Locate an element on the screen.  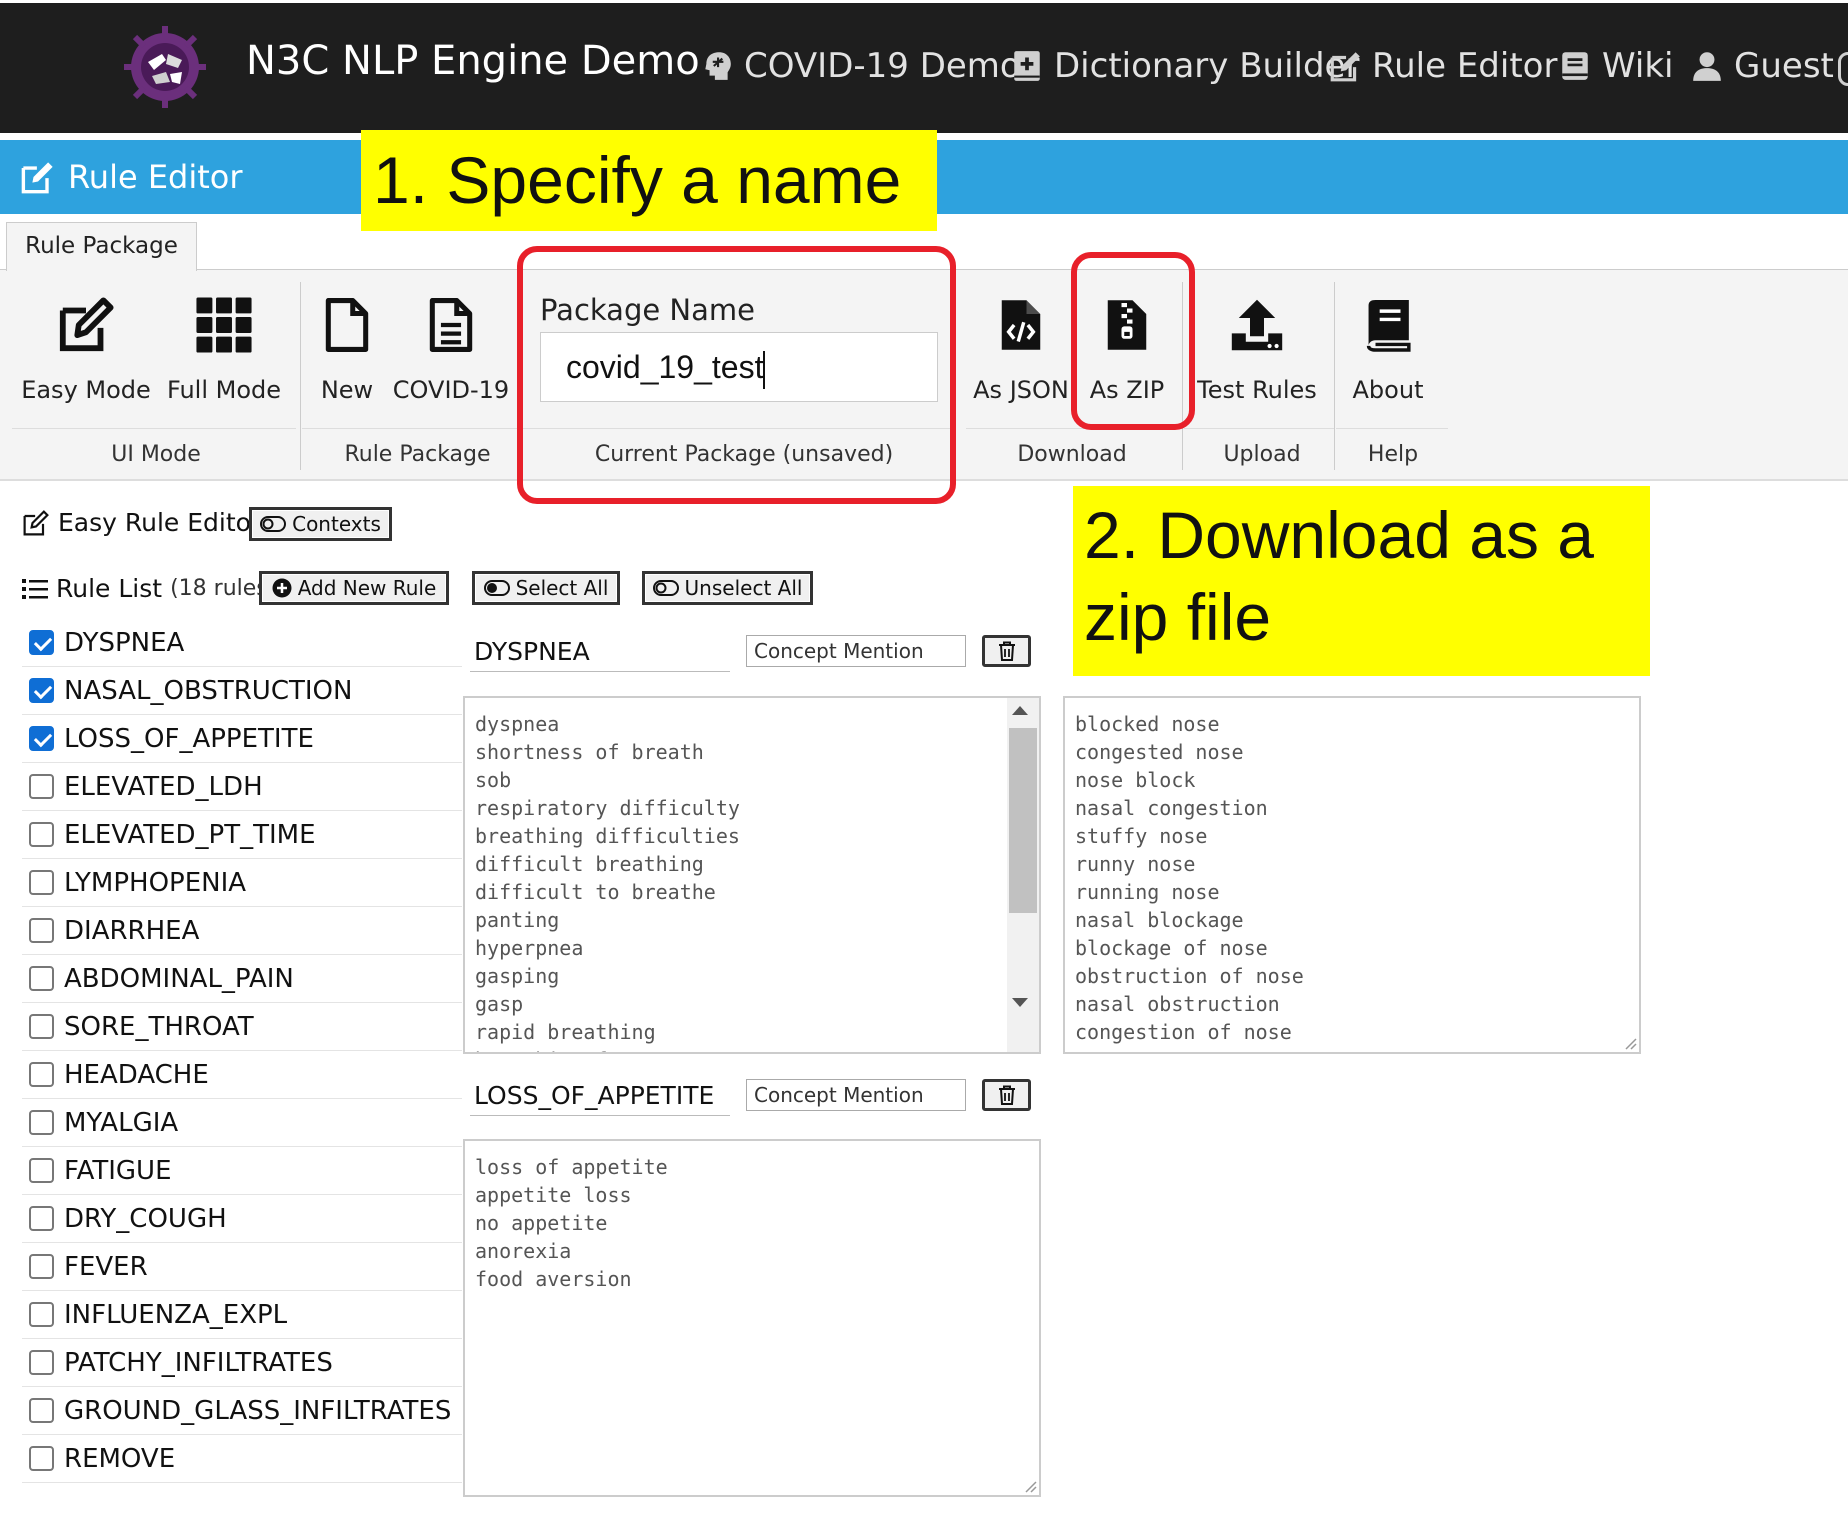
nav-overflow-icon is located at coordinates (1843, 69).